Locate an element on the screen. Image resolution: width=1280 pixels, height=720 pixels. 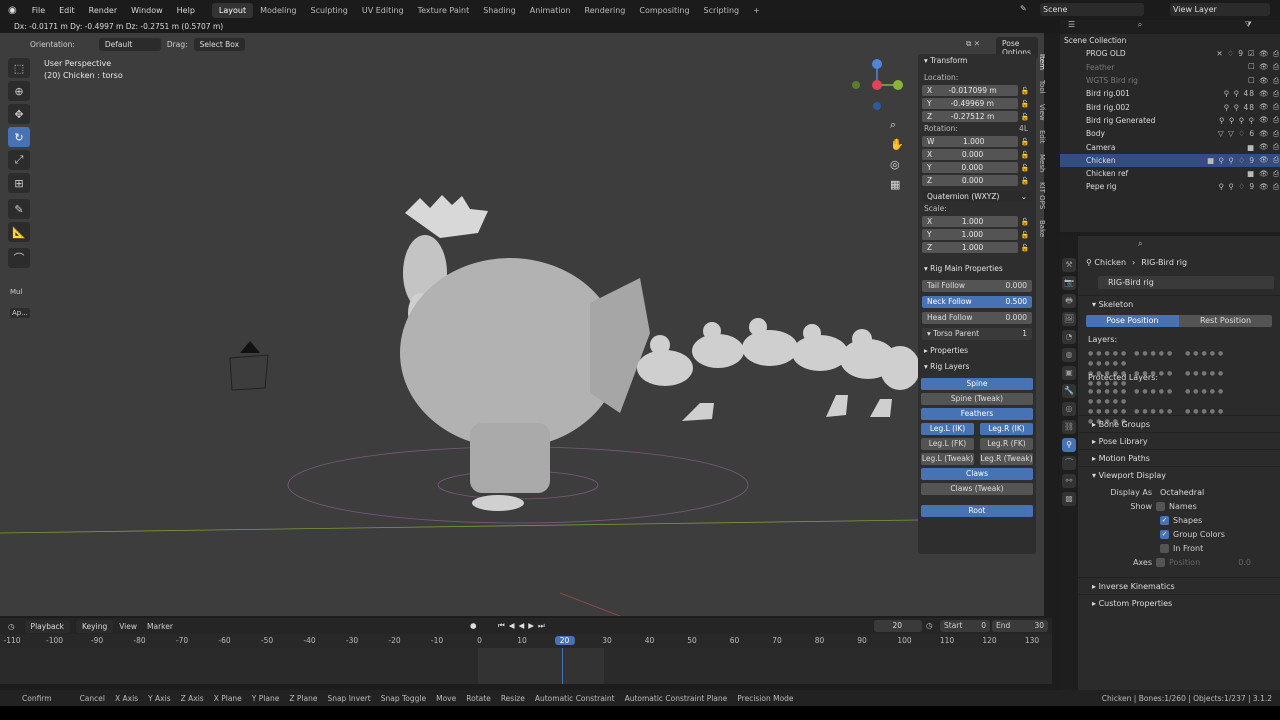
outliner-row: PROG OLD ✕ ♢ 9 ☑ 👁 ⎙ is located at coordinates (1170, 53).